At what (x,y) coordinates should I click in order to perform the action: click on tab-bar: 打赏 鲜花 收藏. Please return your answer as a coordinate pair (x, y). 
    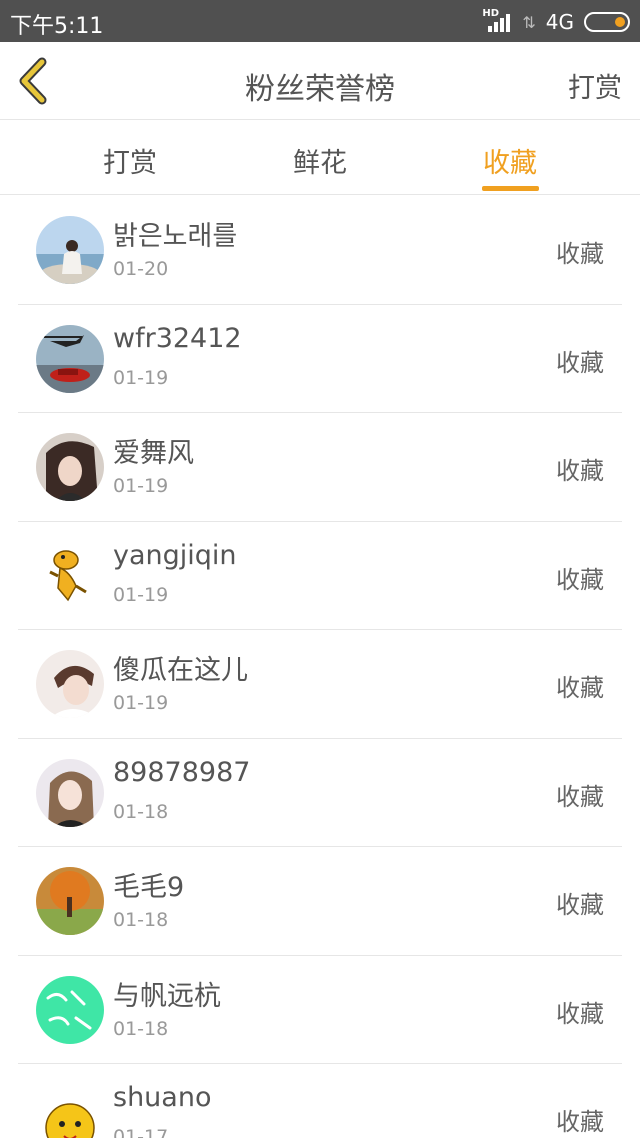
    Looking at the image, I should click on (320, 158).